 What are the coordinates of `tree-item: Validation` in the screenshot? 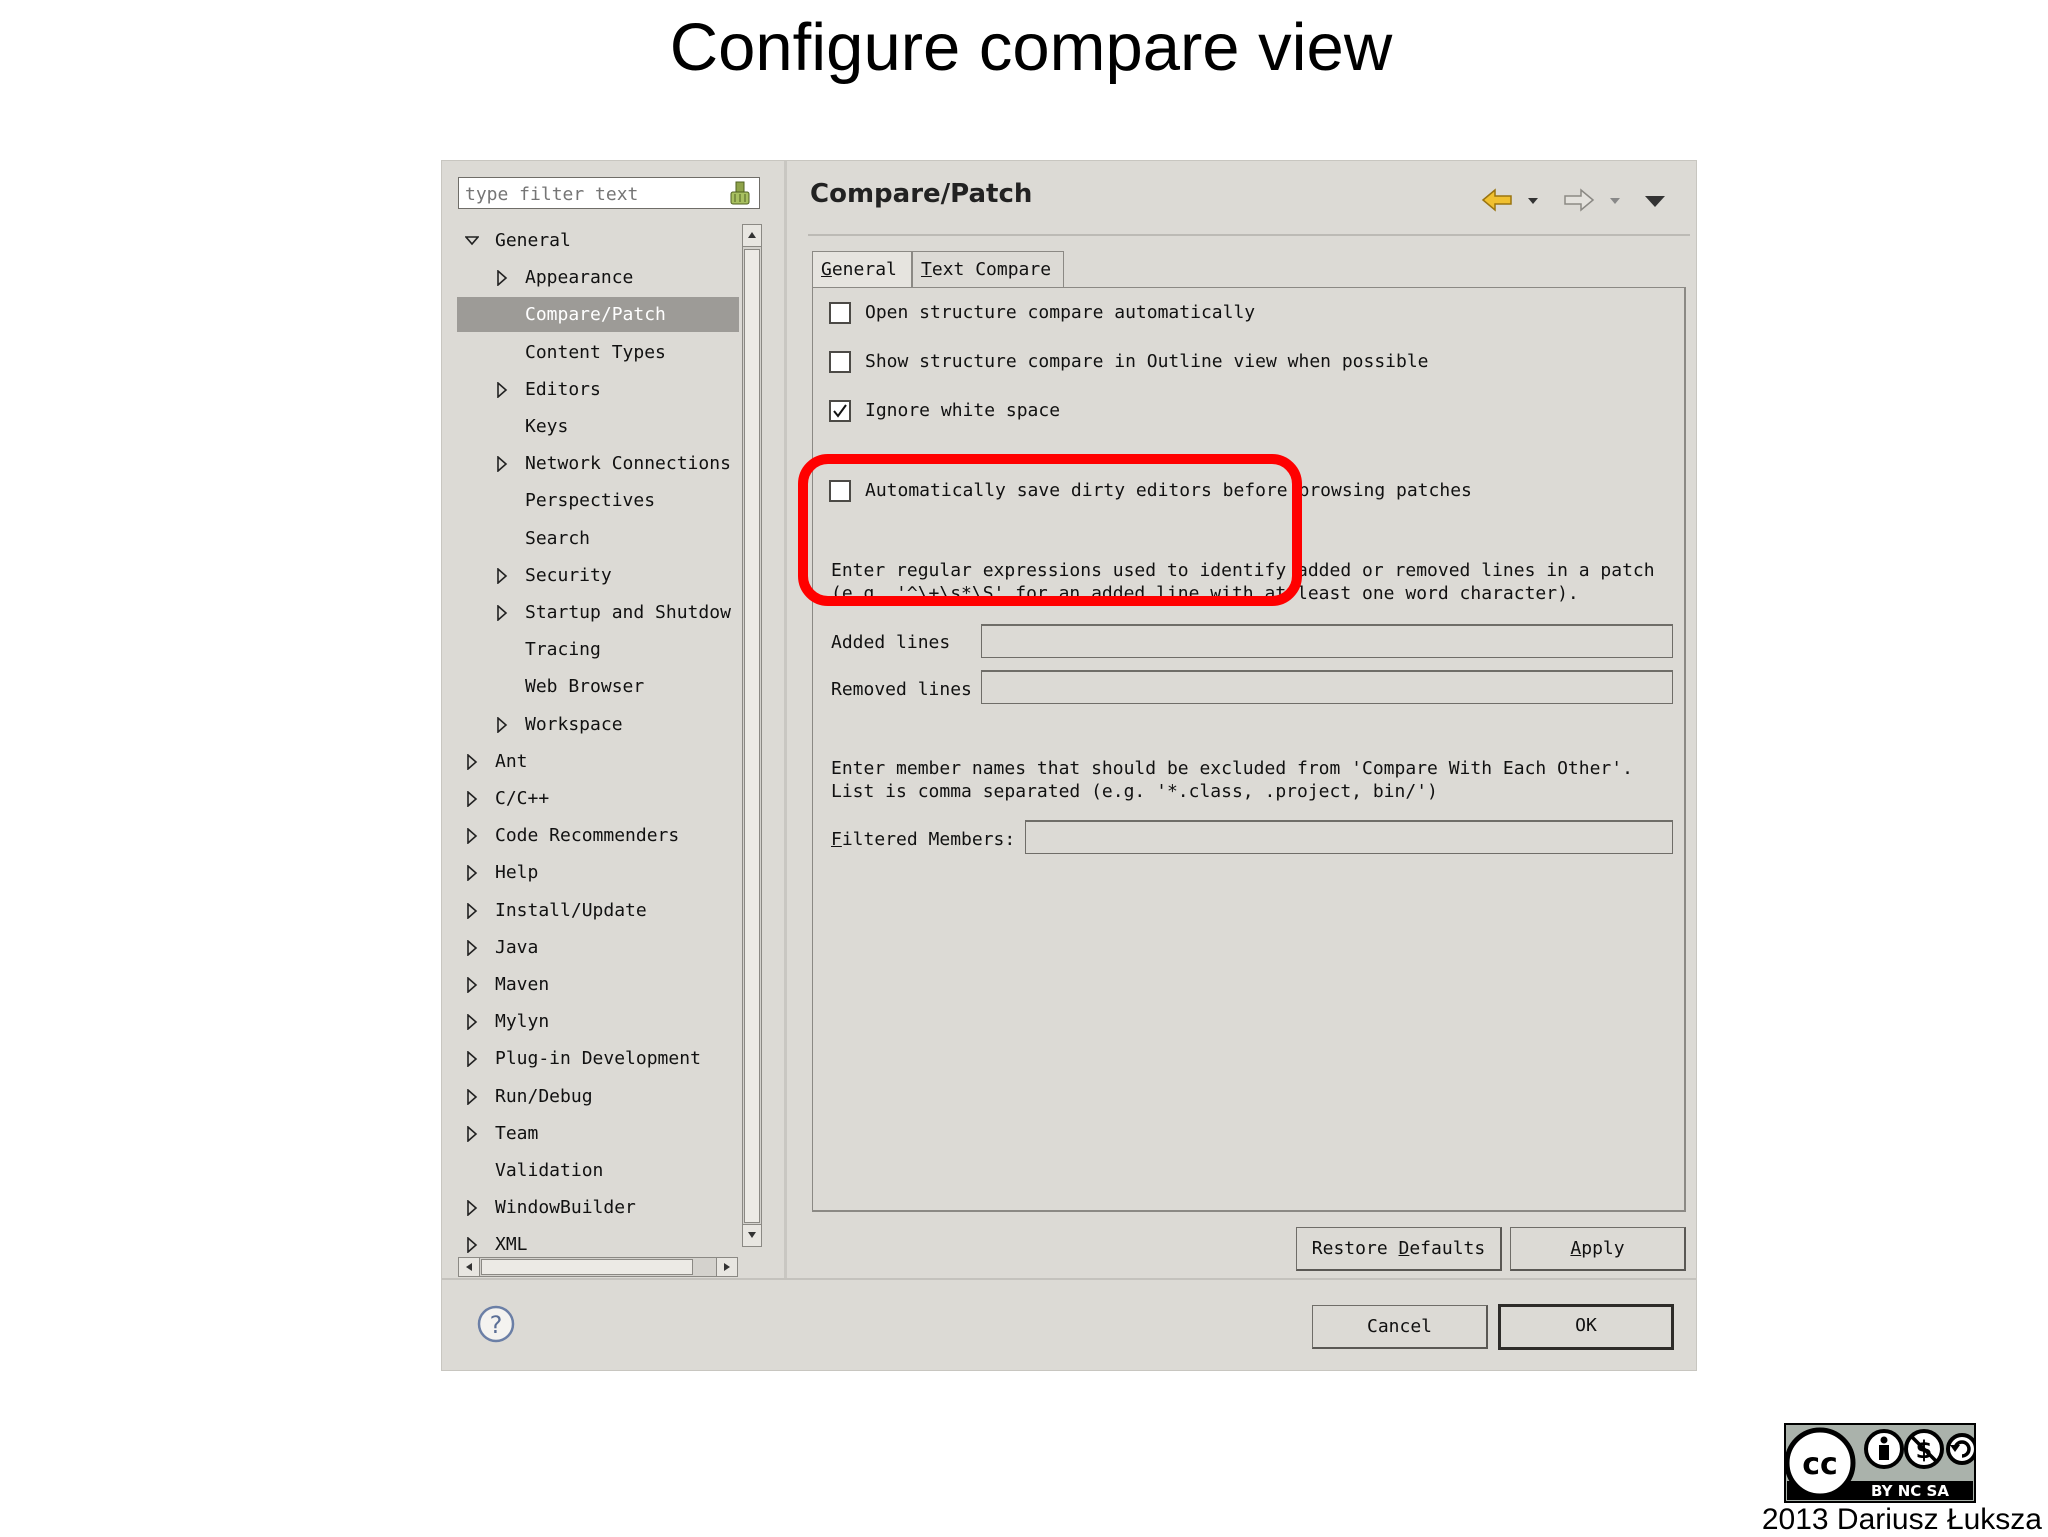 It's located at (598, 1170).